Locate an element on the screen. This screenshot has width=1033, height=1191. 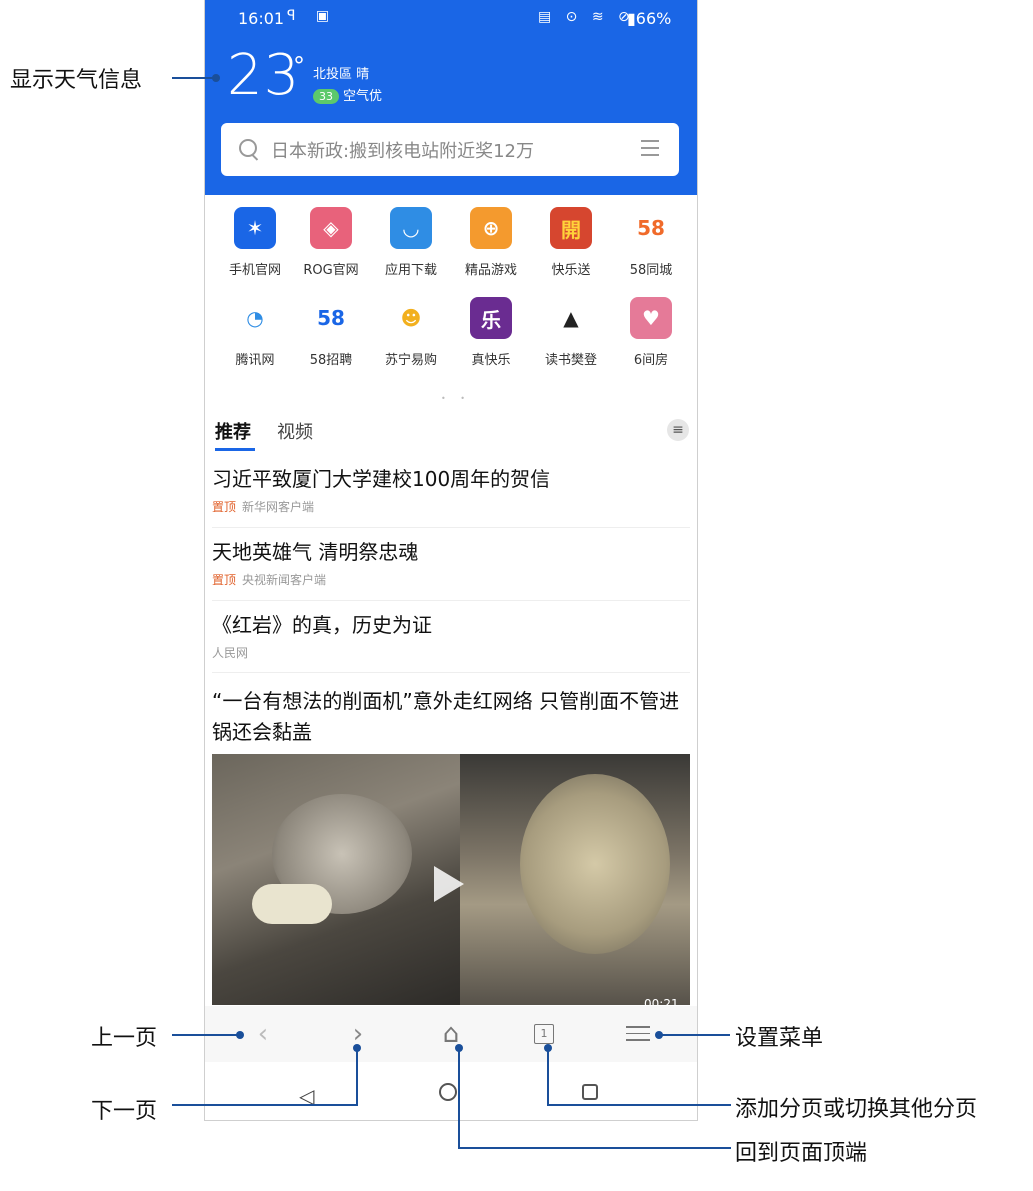
rog-icon: ◈ is located at coordinates (331, 228).